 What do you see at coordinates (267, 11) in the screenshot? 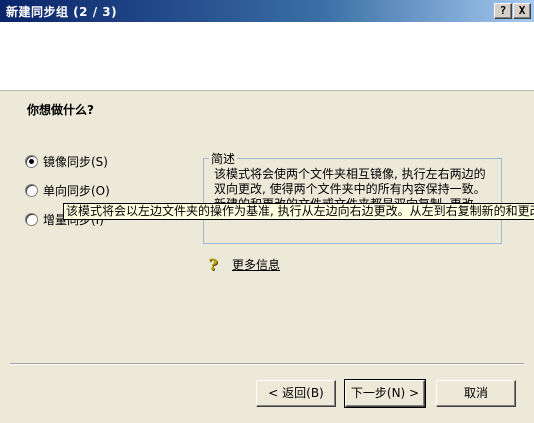
I see `title-bar: 新建同步组 (2 / 3) ? X` at bounding box center [267, 11].